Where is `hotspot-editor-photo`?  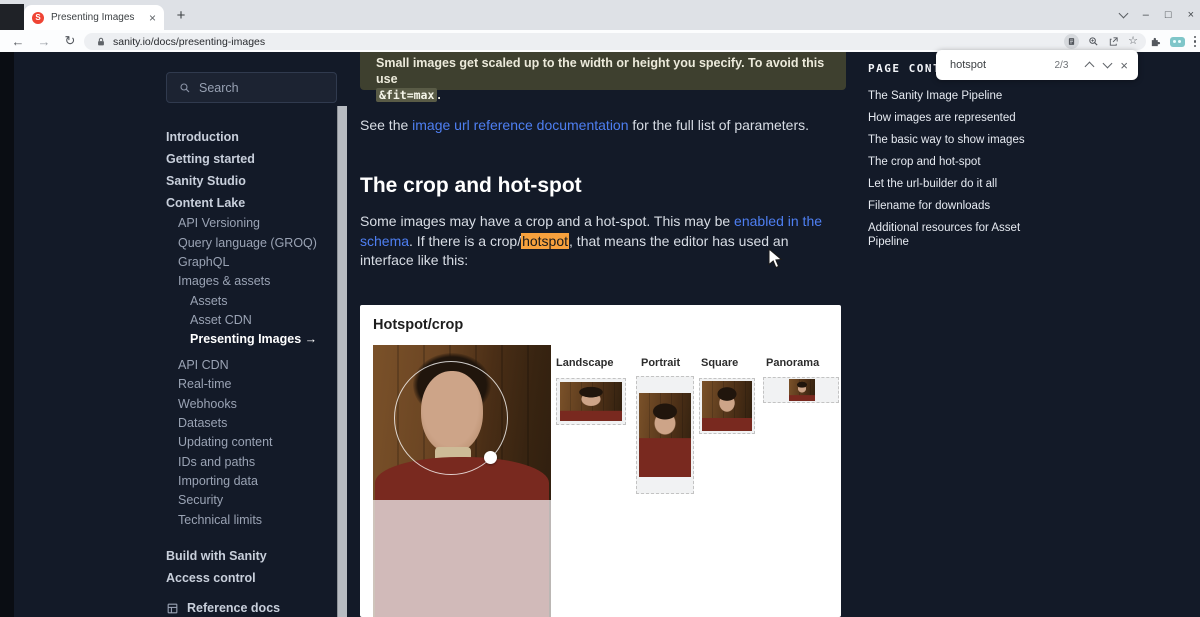
hotspot-editor-photo is located at coordinates (462, 481).